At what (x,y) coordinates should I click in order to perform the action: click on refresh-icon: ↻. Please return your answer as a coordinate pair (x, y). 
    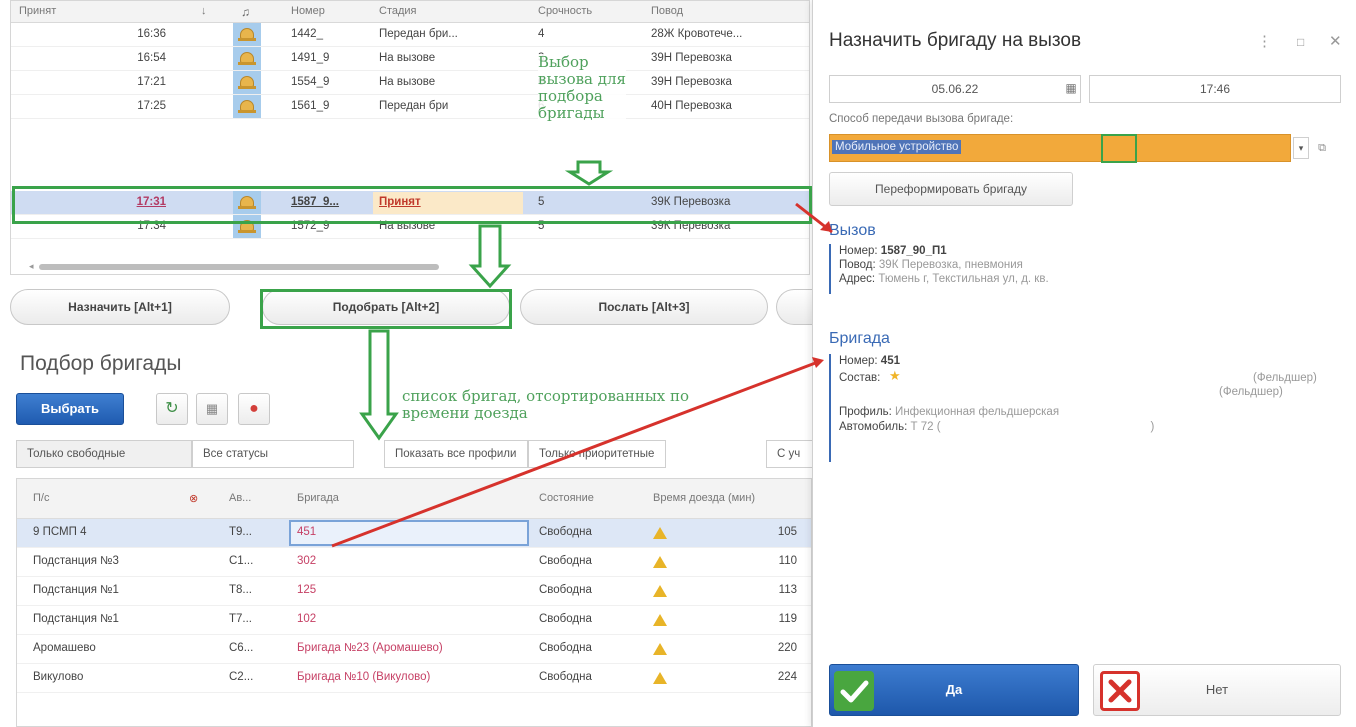
    Looking at the image, I should click on (172, 409).